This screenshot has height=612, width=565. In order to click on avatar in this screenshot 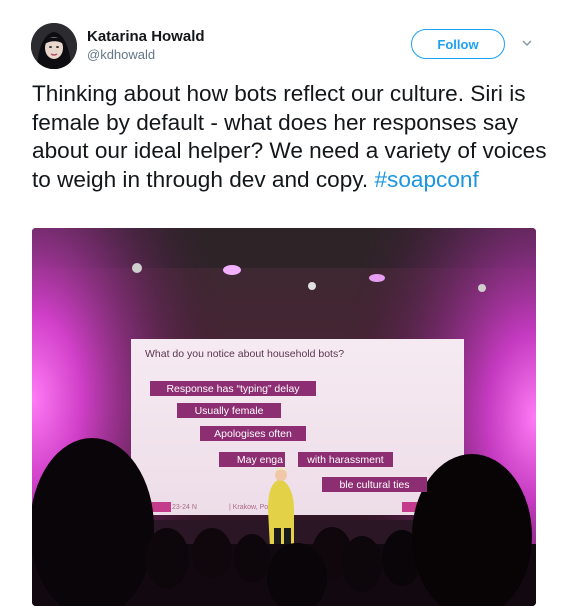, I will do `click(54, 46)`.